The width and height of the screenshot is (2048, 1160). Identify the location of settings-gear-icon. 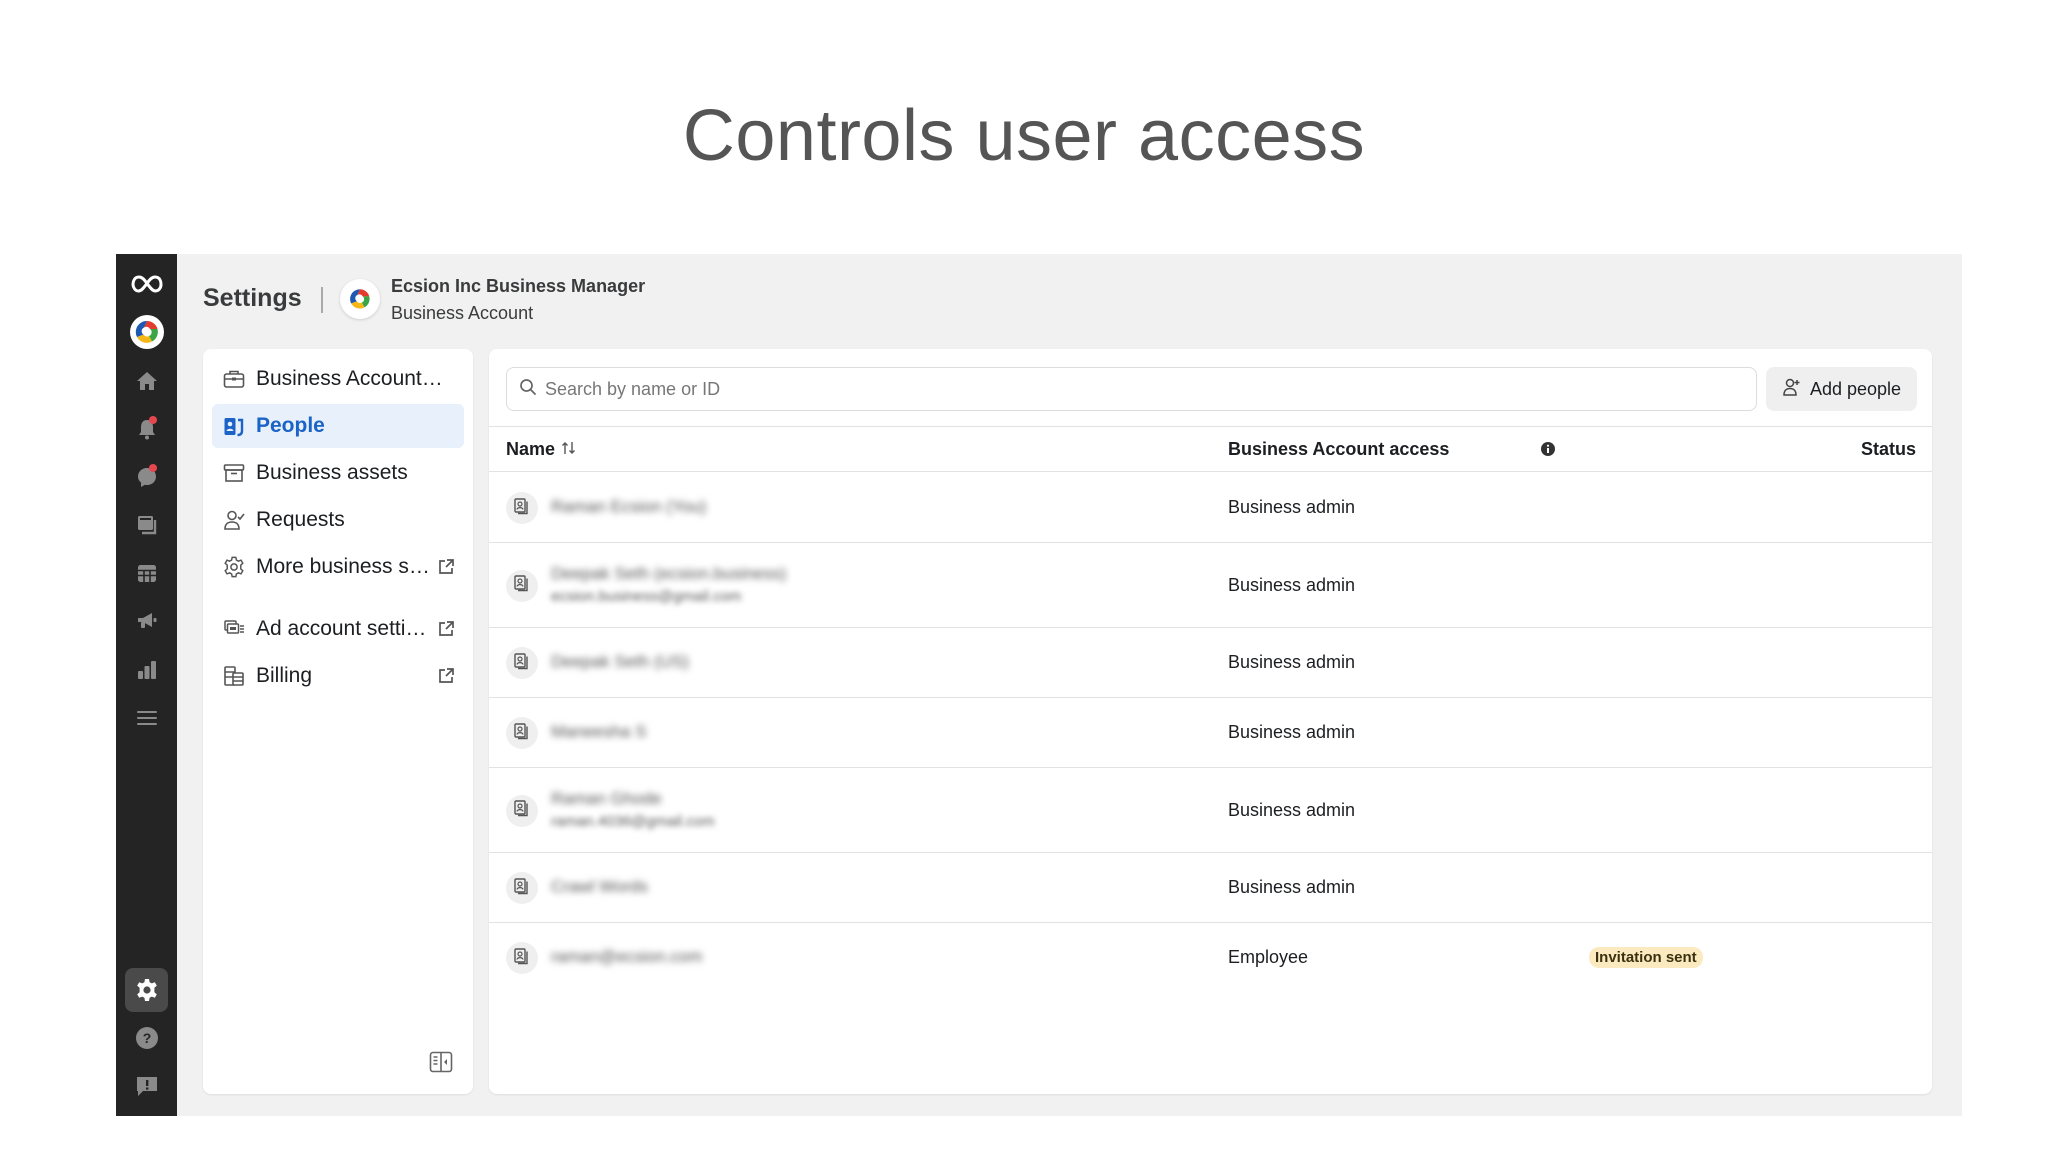
(146, 990).